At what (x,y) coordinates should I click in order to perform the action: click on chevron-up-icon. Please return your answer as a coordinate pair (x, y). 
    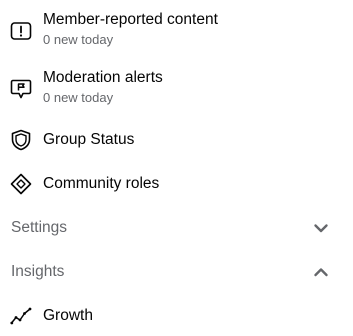
    Looking at the image, I should click on (321, 272).